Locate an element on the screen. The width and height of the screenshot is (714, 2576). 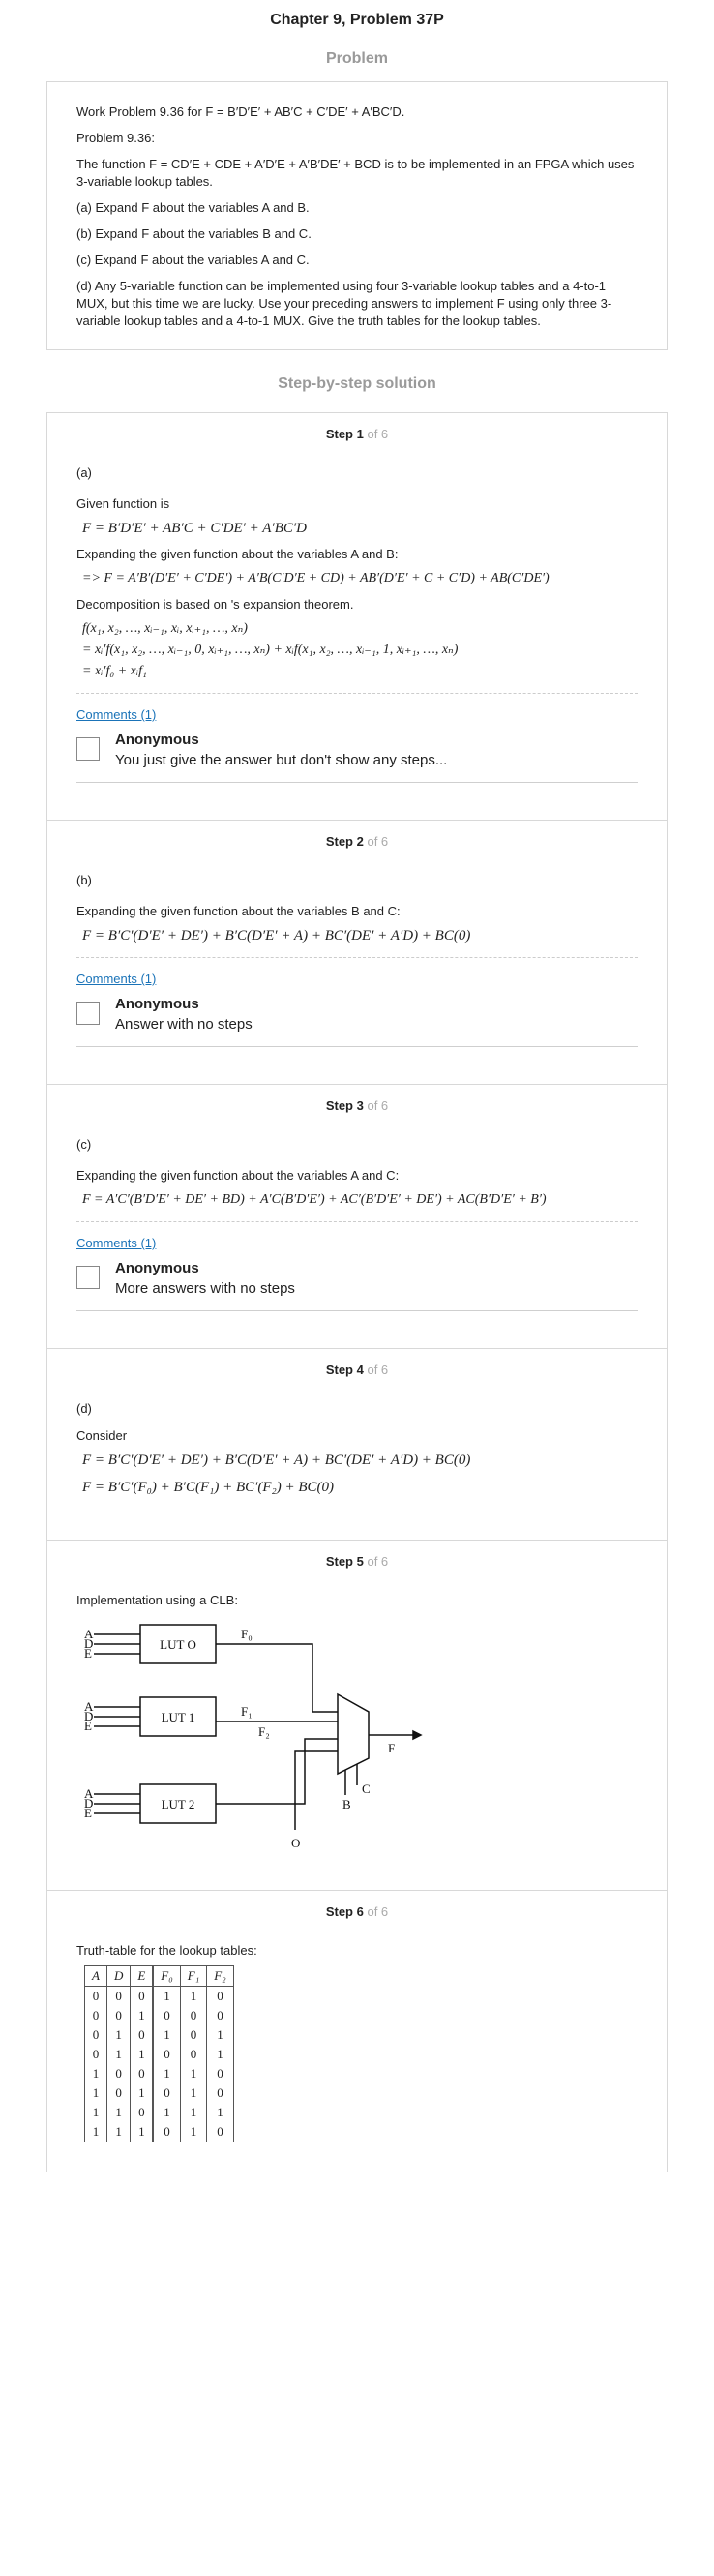
step-title: Step 2 of 6 is located at coordinates (357, 848).